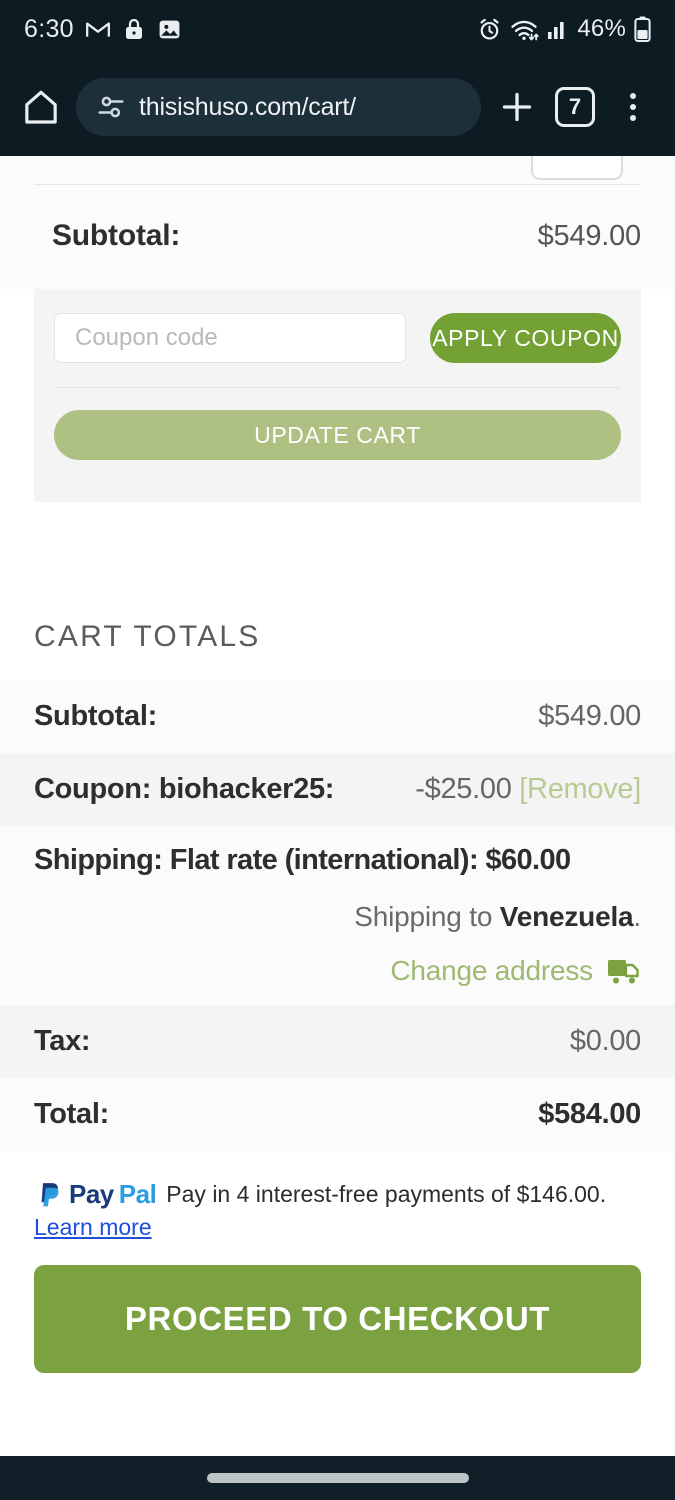 The image size is (675, 1500). I want to click on shipping-destination: Shipping to Venezuela., so click(337, 917).